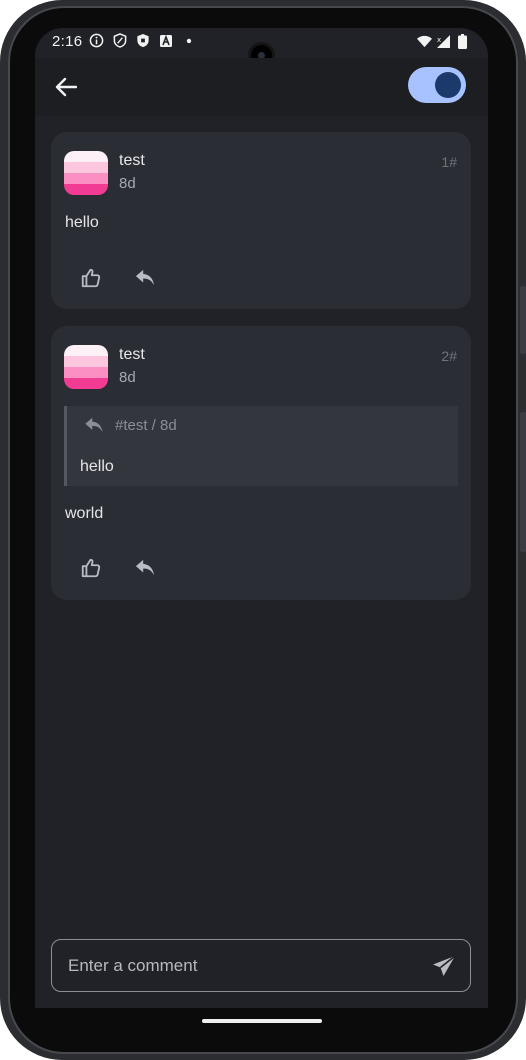 The image size is (526, 1060). I want to click on quote-reference: #test / 8d, so click(146, 425).